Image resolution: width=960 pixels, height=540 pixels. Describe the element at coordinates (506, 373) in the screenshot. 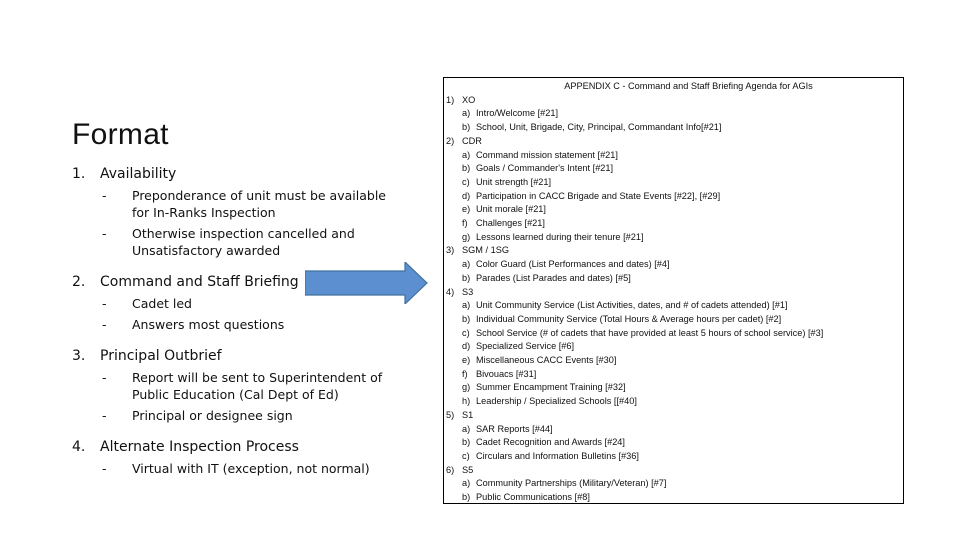

I see `item-text: Bivouacs [#31]` at that location.